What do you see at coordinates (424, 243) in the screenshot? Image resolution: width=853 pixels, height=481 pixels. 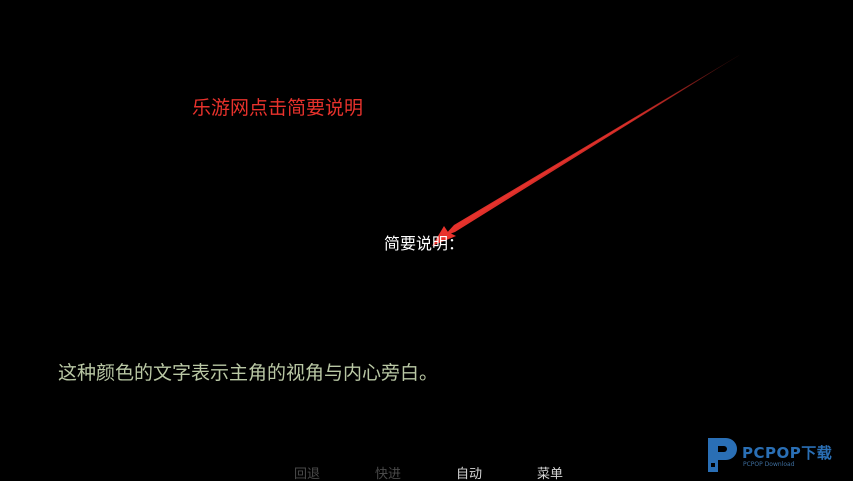 I see `dialogue-title: 简要说明：` at bounding box center [424, 243].